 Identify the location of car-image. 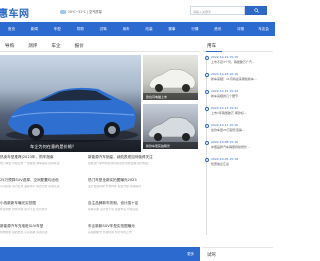
(72, 114).